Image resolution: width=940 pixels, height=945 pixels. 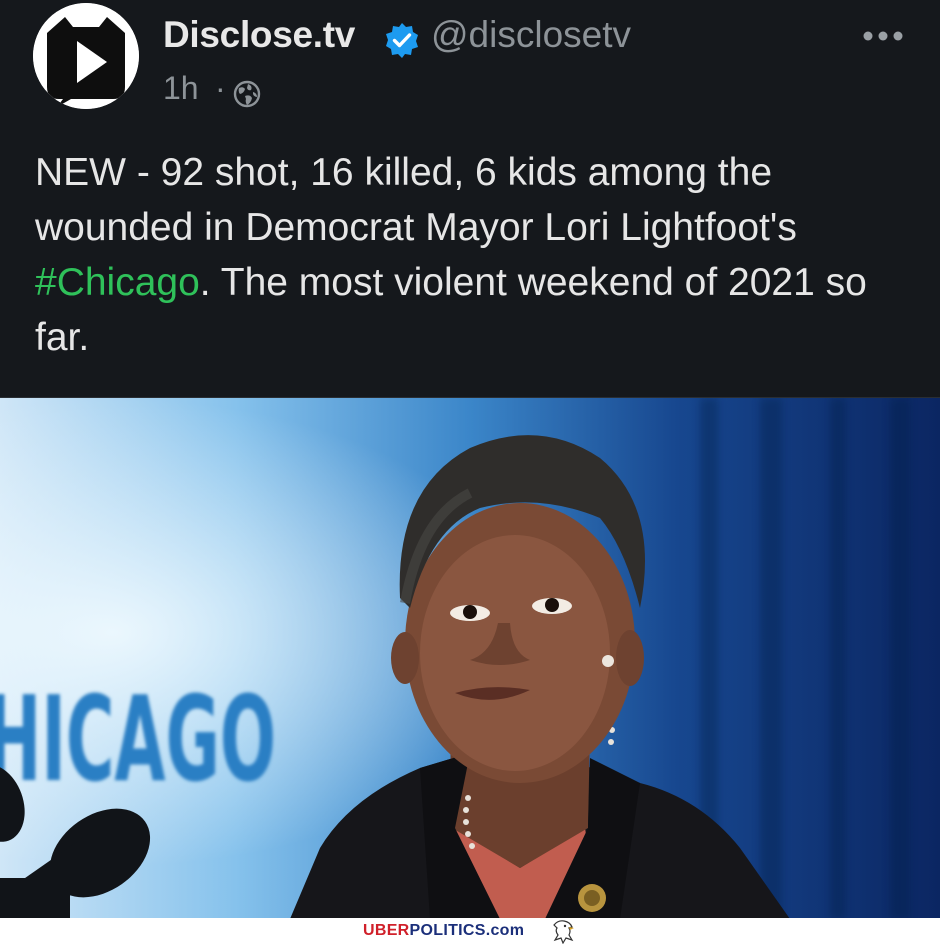 I want to click on author-handle: @disclosetv, so click(x=531, y=35).